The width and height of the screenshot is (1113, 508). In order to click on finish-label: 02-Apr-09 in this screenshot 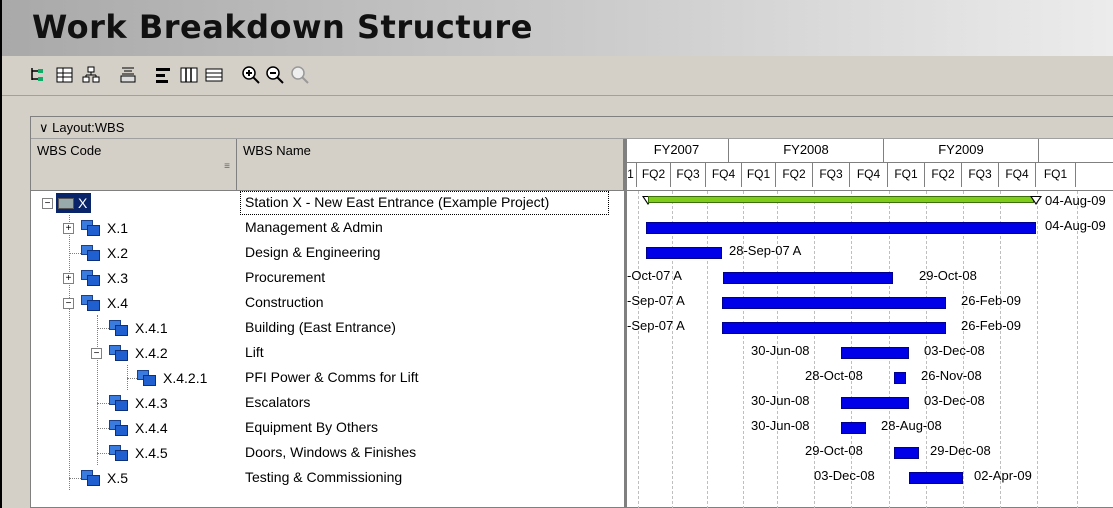, I will do `click(1003, 475)`.